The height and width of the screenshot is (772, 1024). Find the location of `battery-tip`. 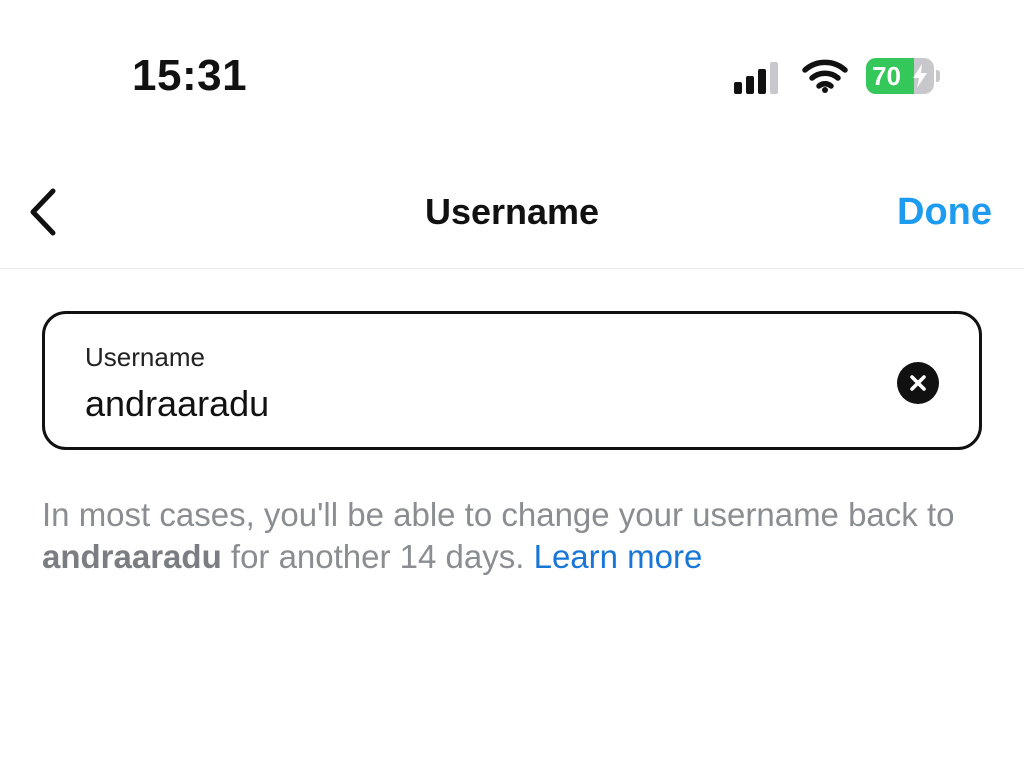

battery-tip is located at coordinates (938, 76).